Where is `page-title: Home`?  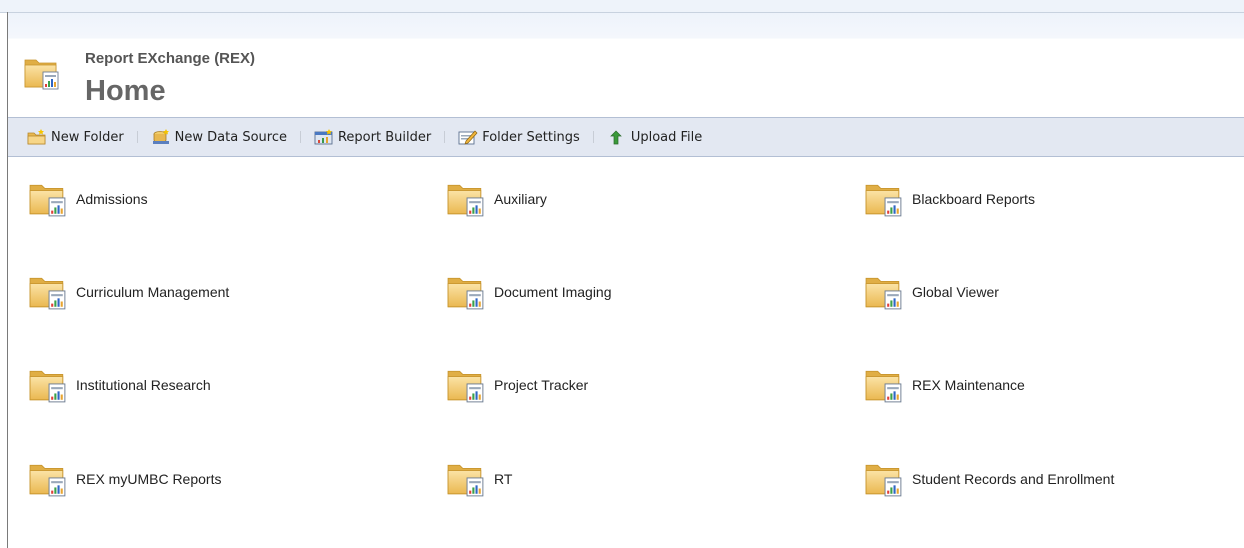 page-title: Home is located at coordinates (125, 91).